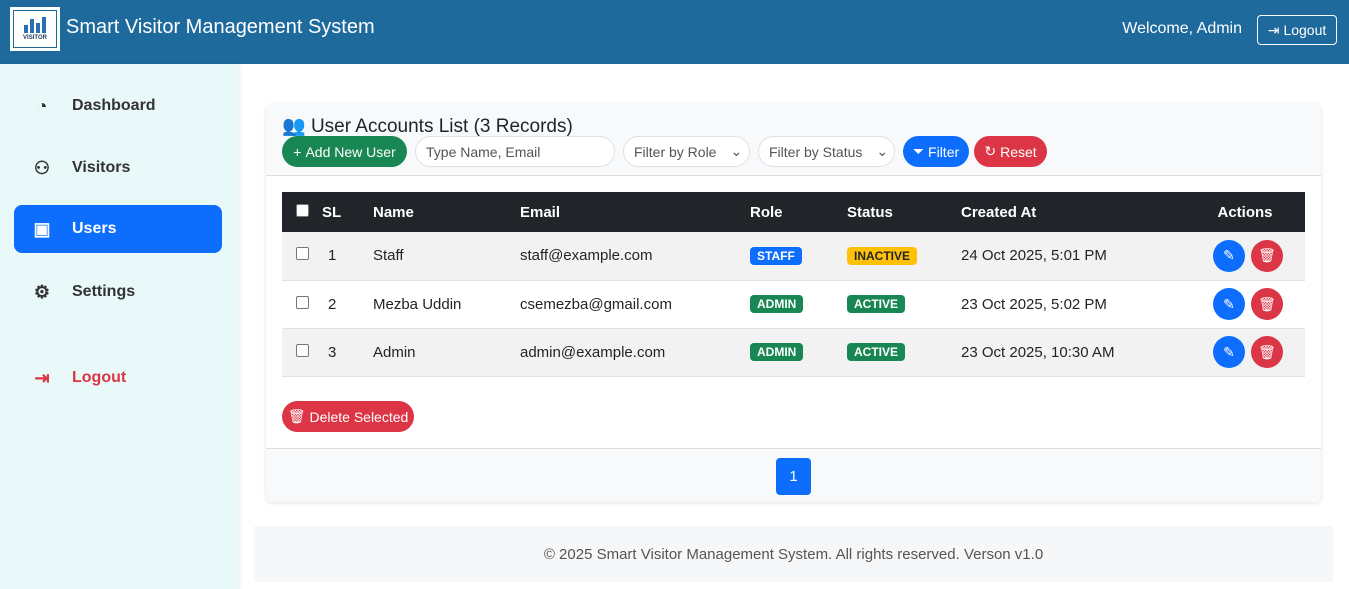 This screenshot has height=589, width=1349. What do you see at coordinates (359, 416) in the screenshot?
I see `delete-selected-label: Delete Selected` at bounding box center [359, 416].